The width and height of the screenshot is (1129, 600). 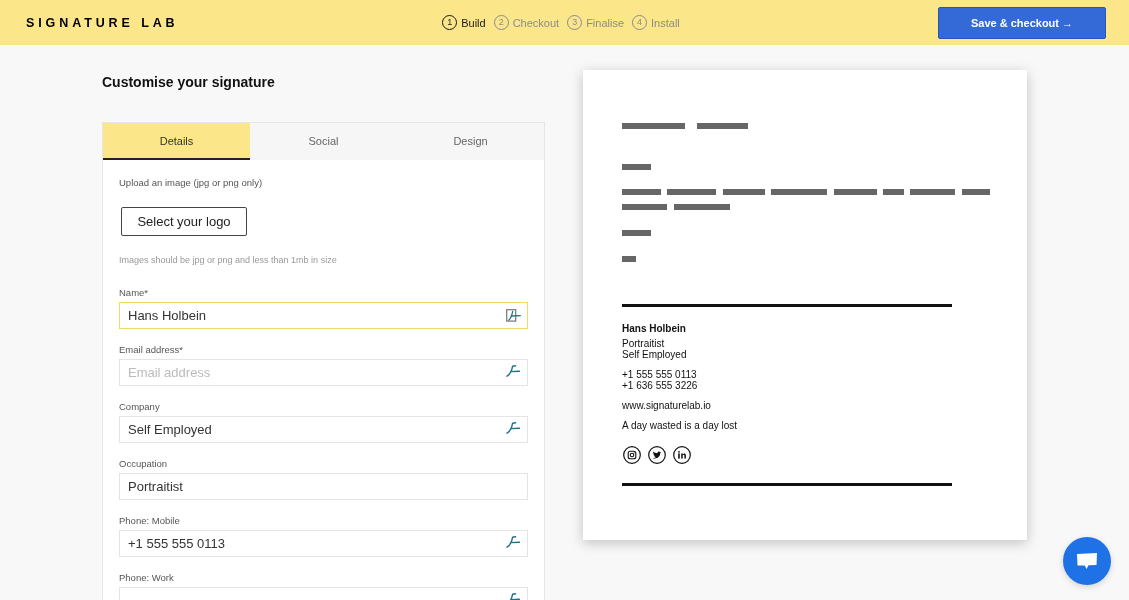 I want to click on field-label: Occupation, so click(x=144, y=464).